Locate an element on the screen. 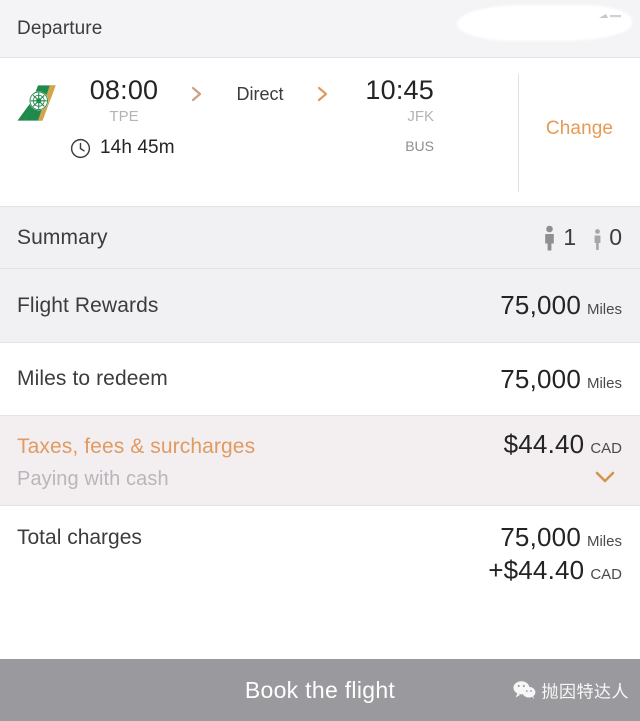 The height and width of the screenshot is (721, 640). eva-air-tailfin-logo is located at coordinates (36, 103).